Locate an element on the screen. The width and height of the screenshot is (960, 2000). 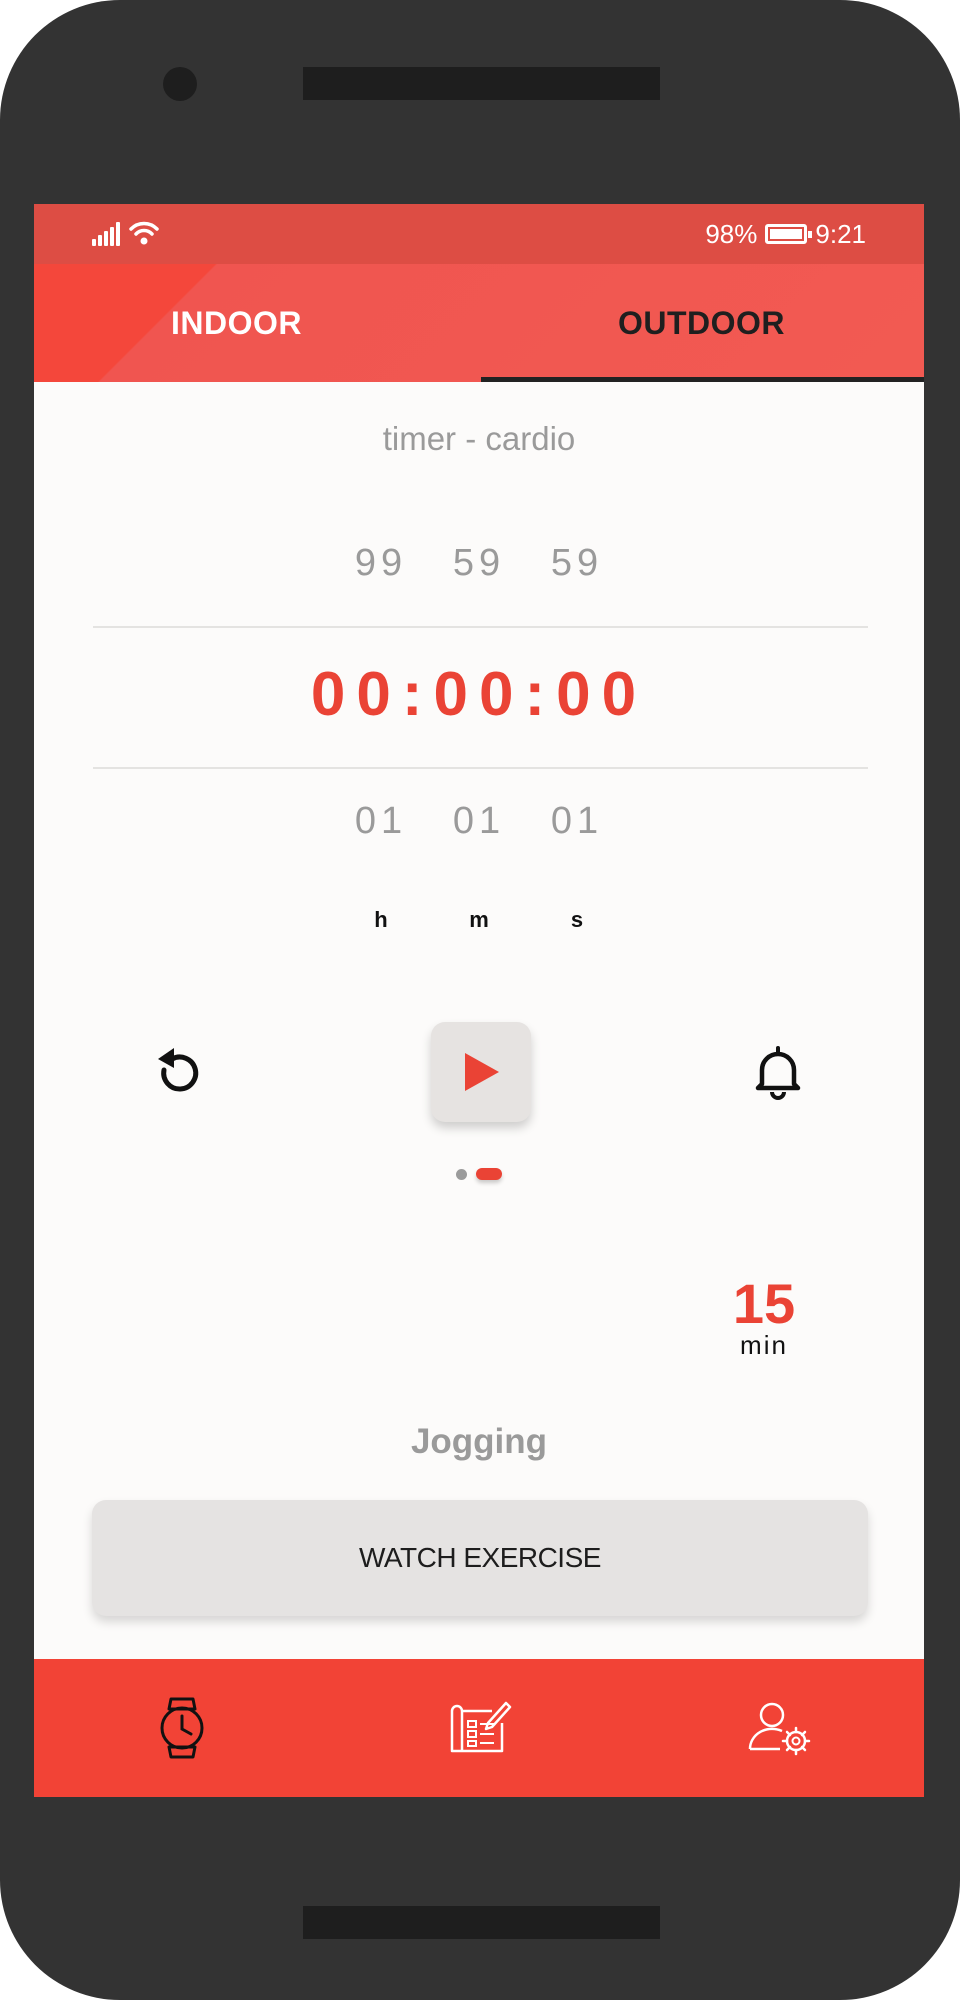
wifi-icon is located at coordinates (144, 233).